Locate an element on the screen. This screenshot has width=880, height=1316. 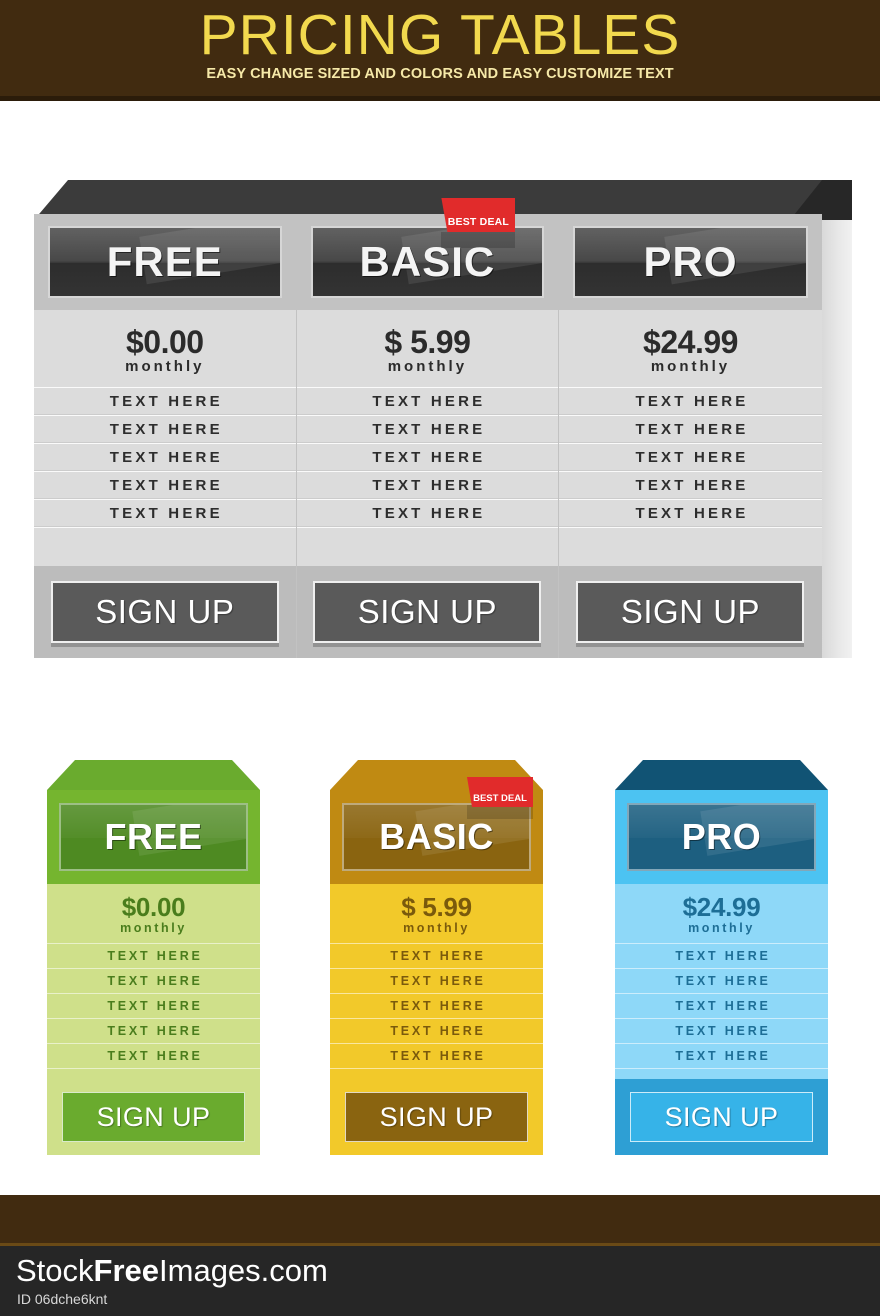
footer-image-id: ID 06dche6knt is located at coordinates (62, 1299).